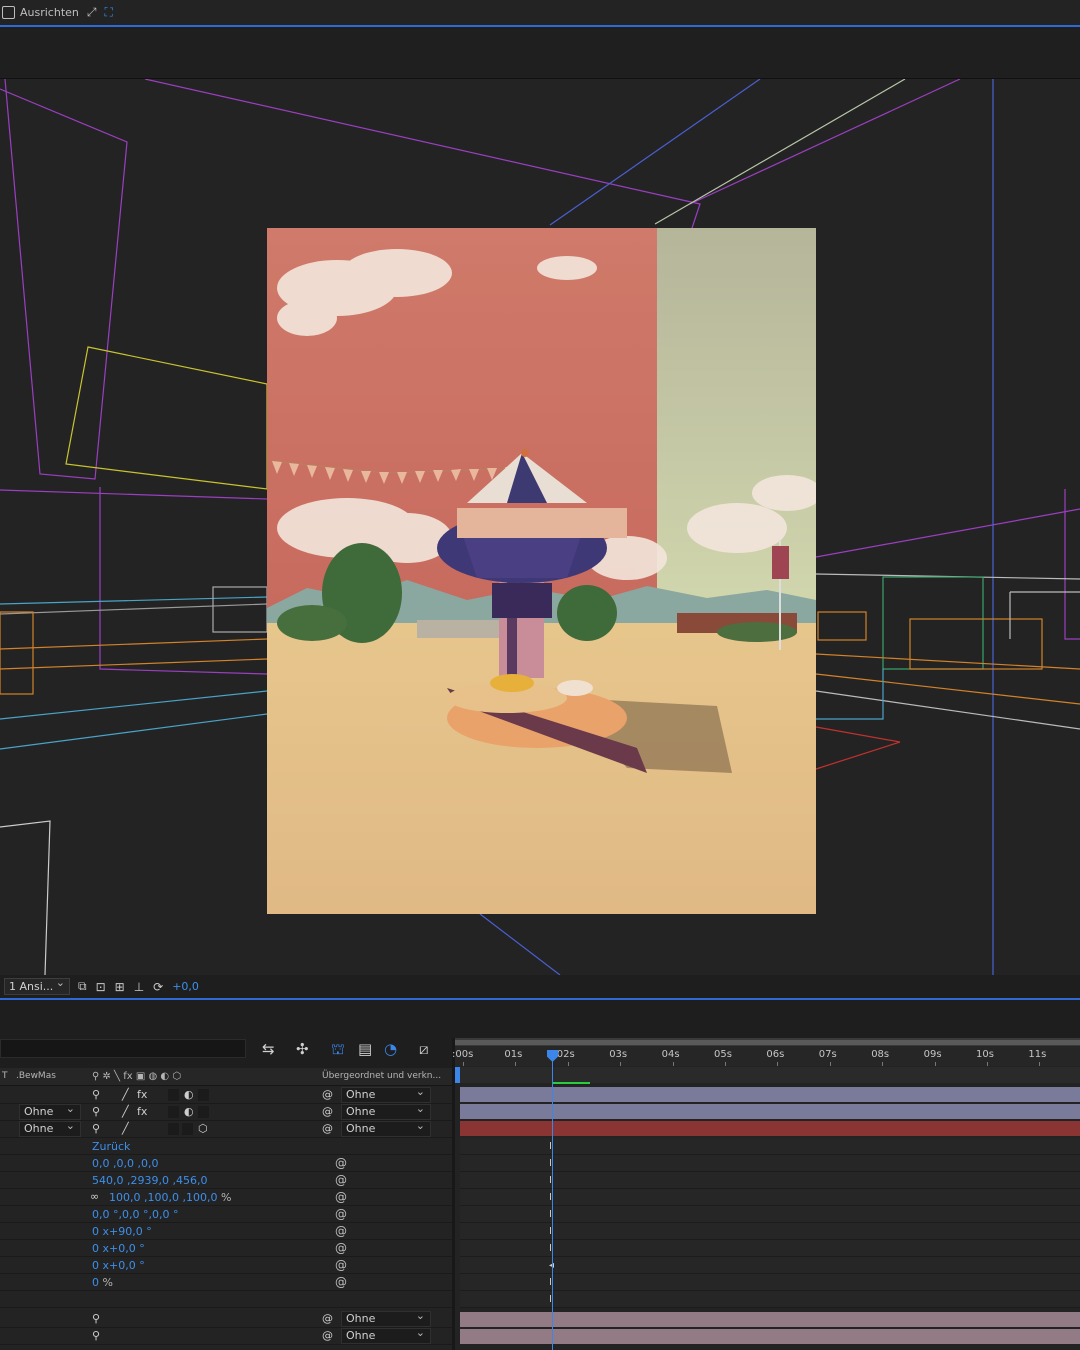 This screenshot has width=1080, height=1350. Describe the element at coordinates (149, 1180) in the screenshot. I see `property-value: 540,0 ,2939,0 ,456,0` at that location.